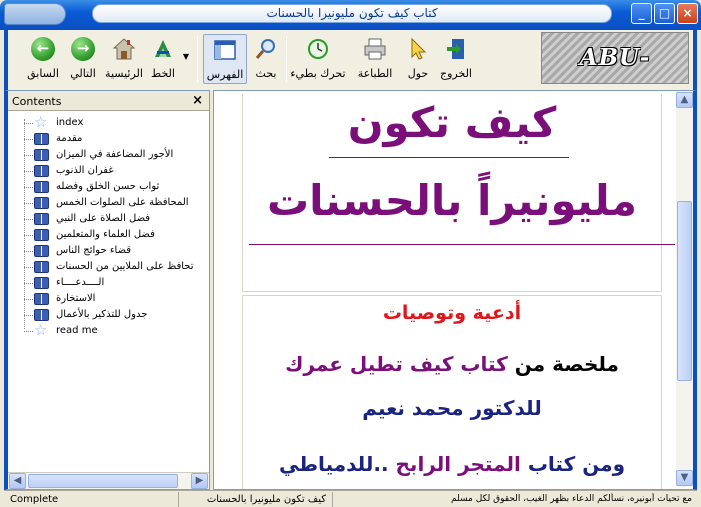 This screenshot has height=507, width=701. I want to click on back-label: السابق, so click(43, 73).